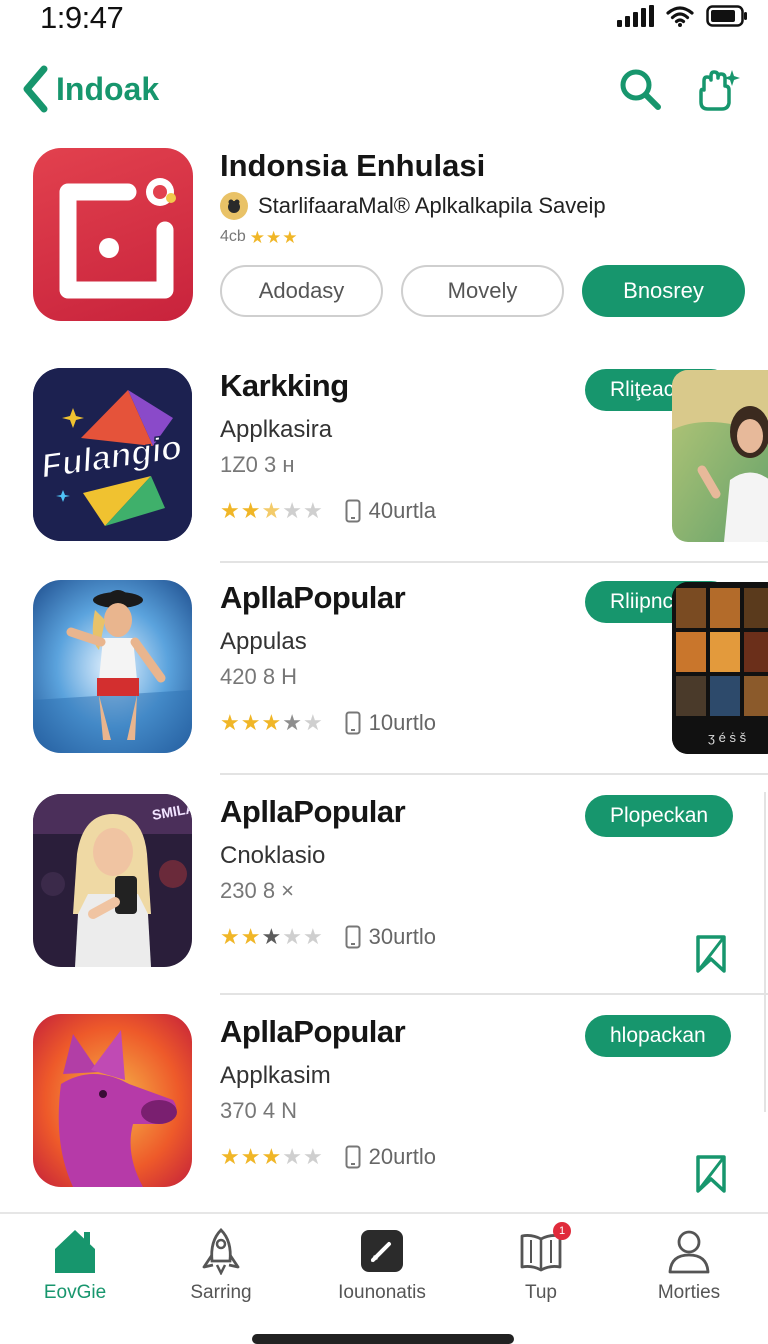 This screenshot has width=768, height=1344. I want to click on signal-icon, so click(635, 16).